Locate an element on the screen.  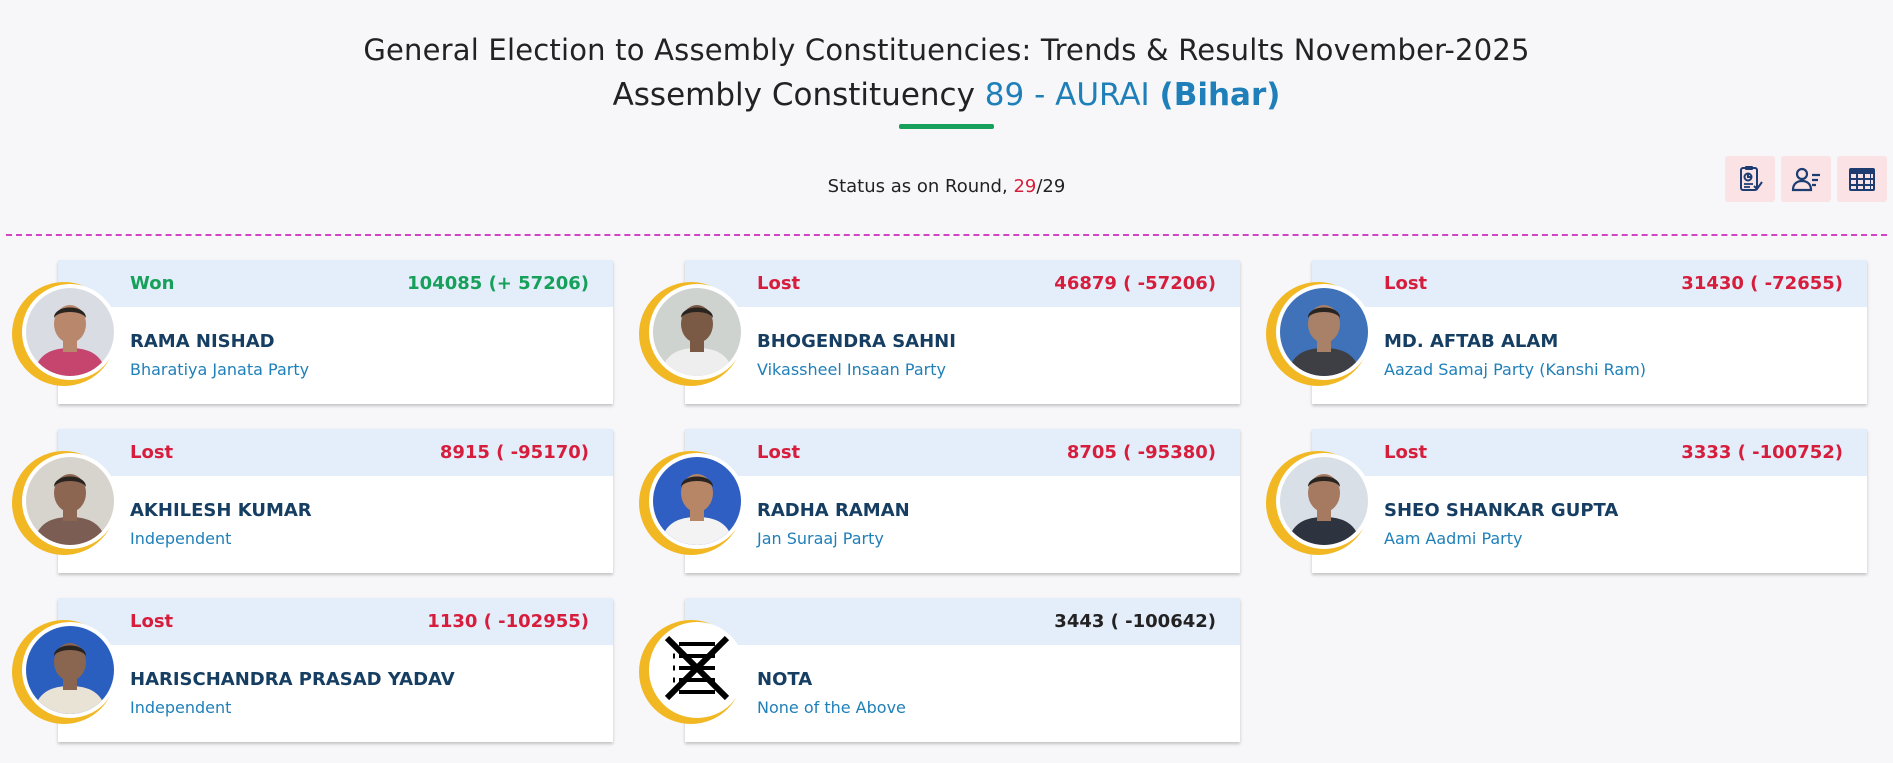
vote-count: 3333 ( -100752) is located at coordinates (1762, 452).